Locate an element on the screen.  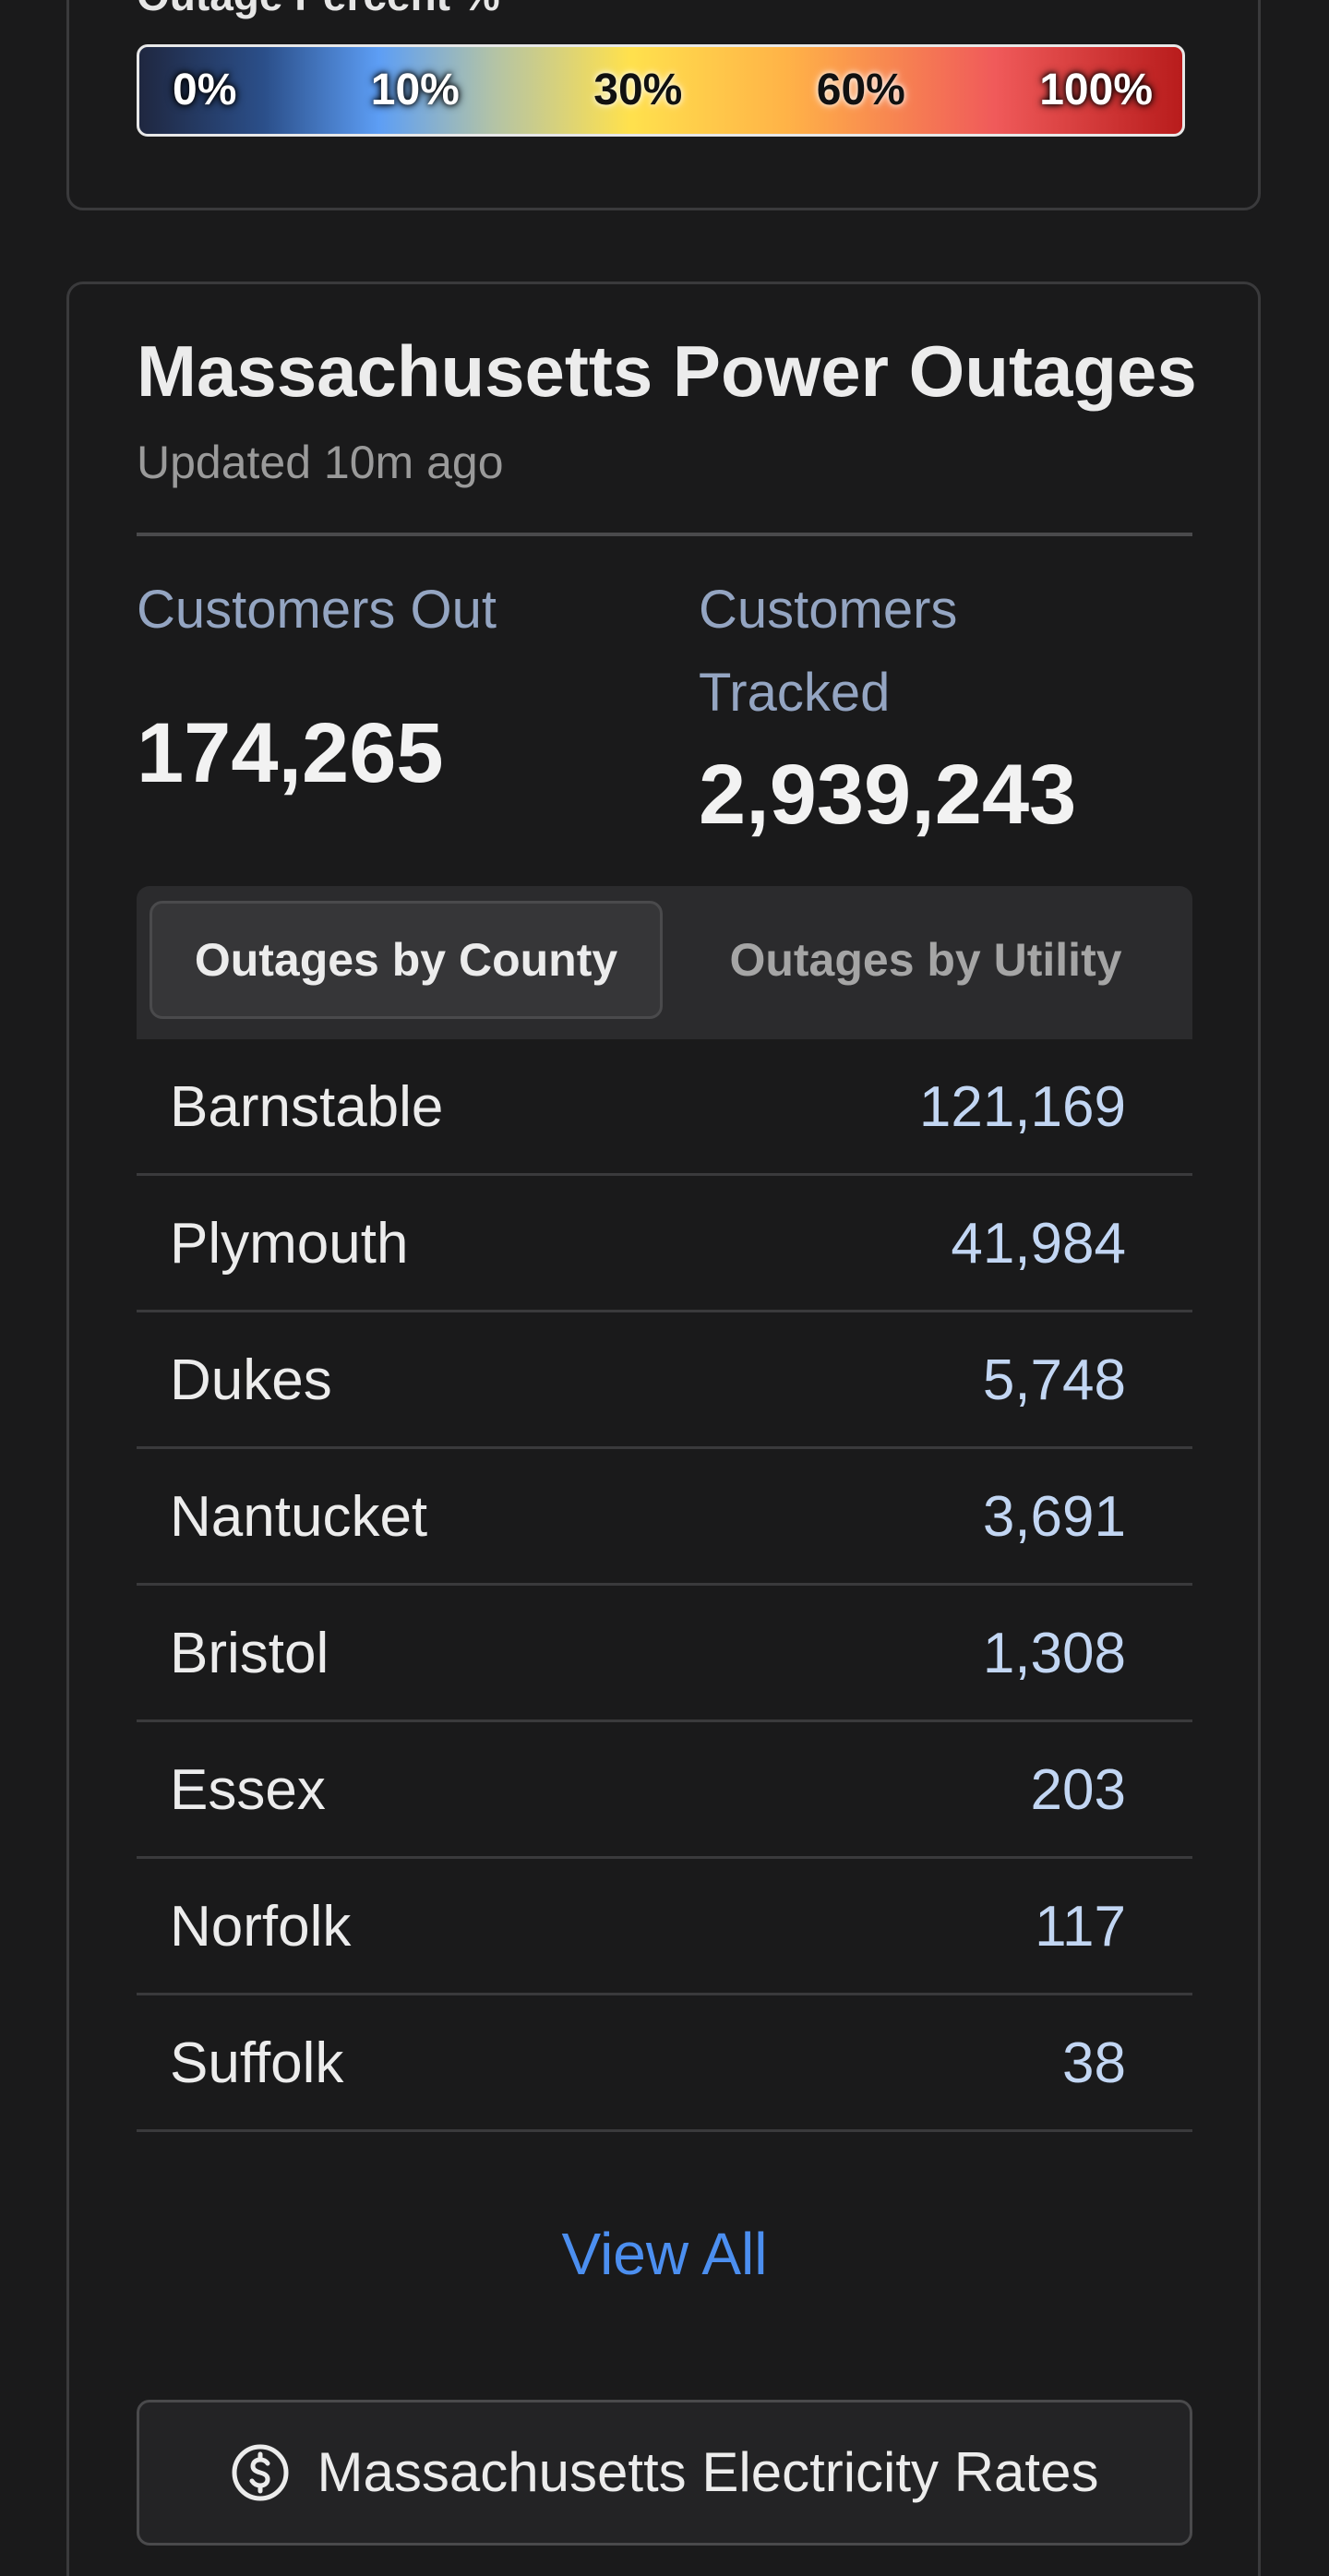
electricity-rates-button: Massachusetts Electricity Rates is located at coordinates (665, 2473).